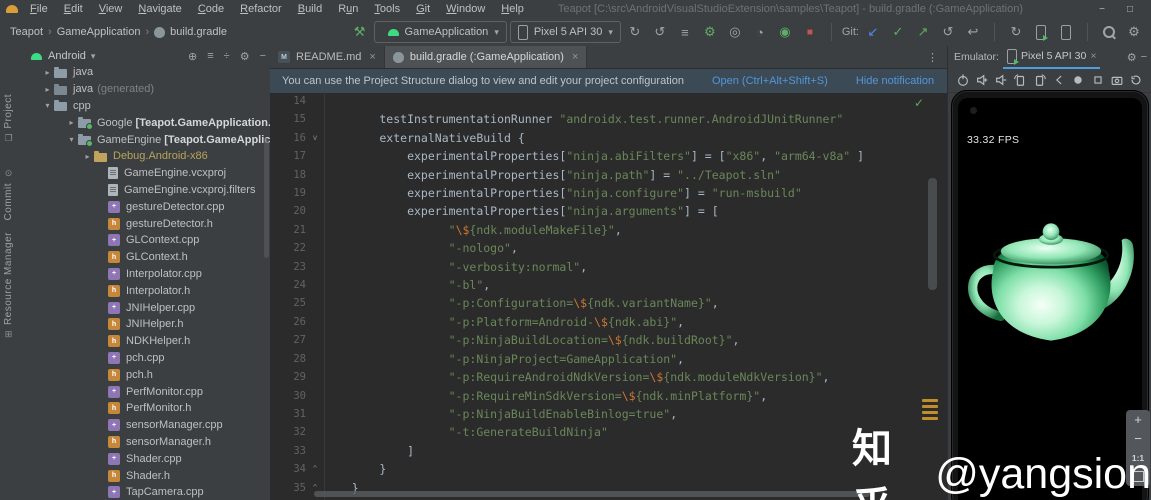  What do you see at coordinates (1109, 32) in the screenshot?
I see `search-everywhere-button` at bounding box center [1109, 32].